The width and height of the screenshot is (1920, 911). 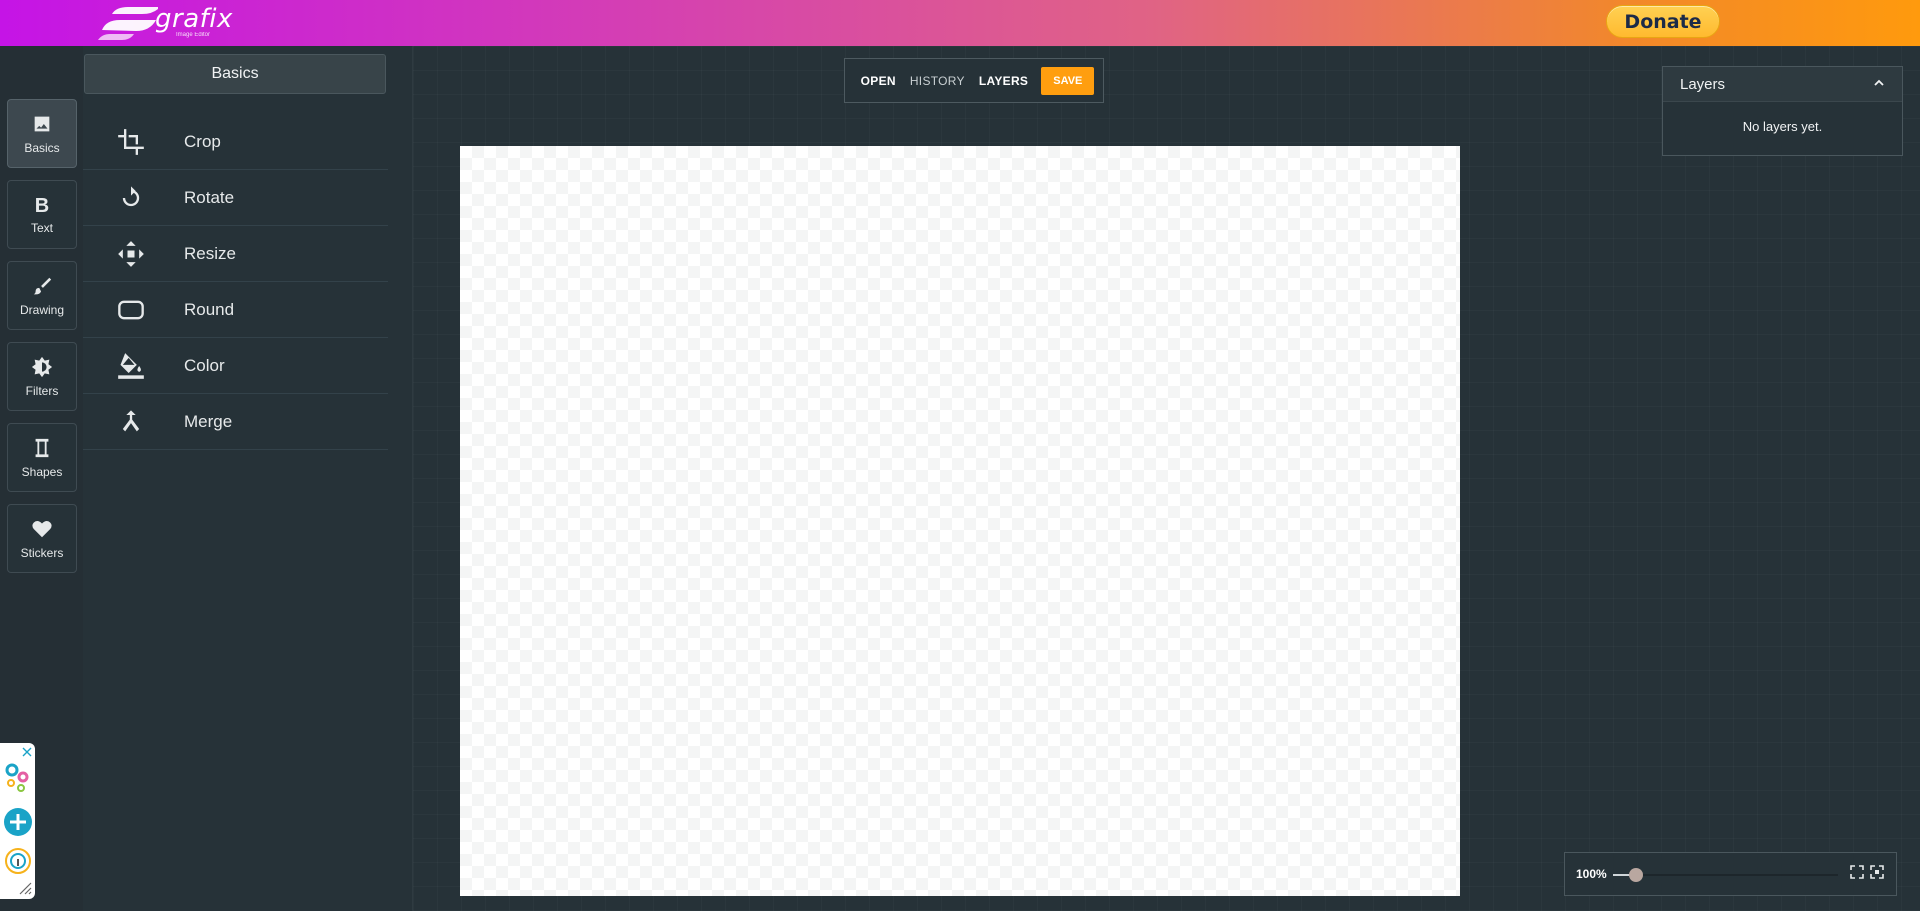 What do you see at coordinates (1877, 872) in the screenshot?
I see `actual-size-icon` at bounding box center [1877, 872].